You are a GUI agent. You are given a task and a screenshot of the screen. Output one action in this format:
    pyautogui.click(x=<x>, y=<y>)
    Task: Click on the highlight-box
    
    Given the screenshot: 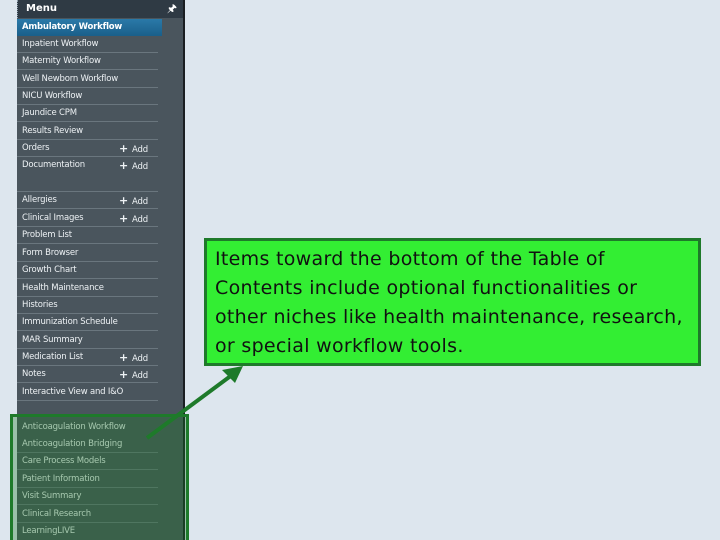 What is the action you would take?
    pyautogui.click(x=99, y=477)
    